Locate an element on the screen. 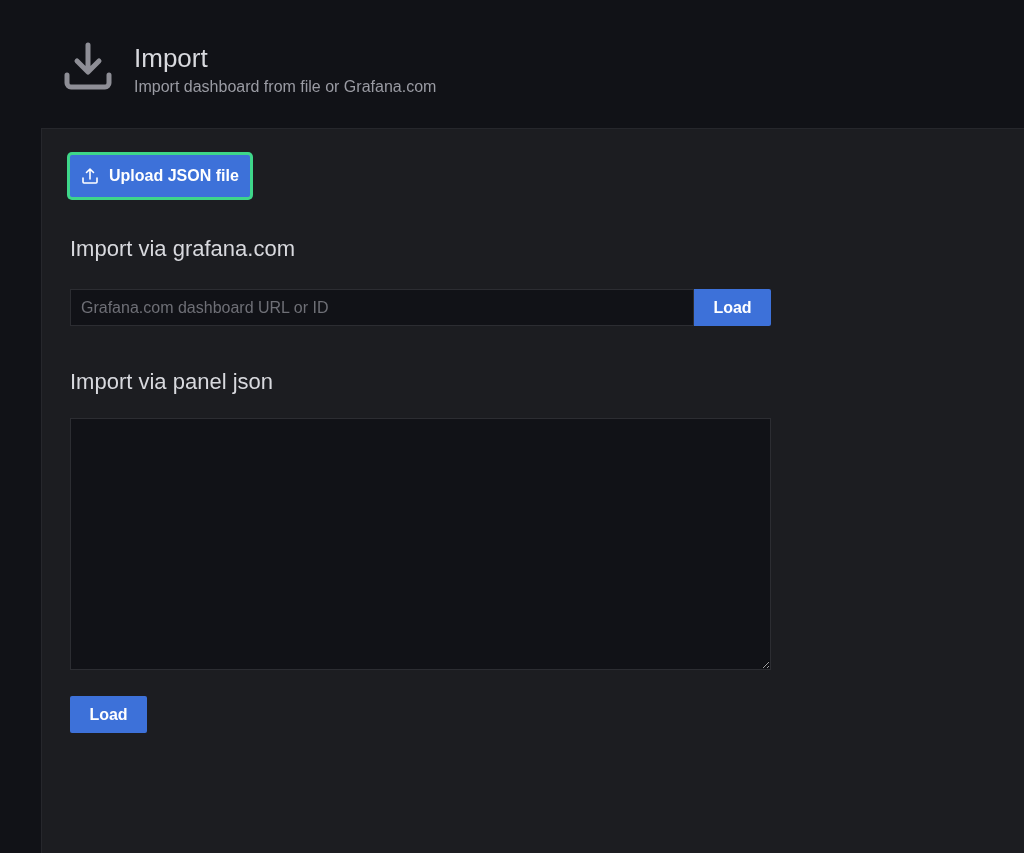 The width and height of the screenshot is (1024, 853). upload-icon is located at coordinates (90, 176).